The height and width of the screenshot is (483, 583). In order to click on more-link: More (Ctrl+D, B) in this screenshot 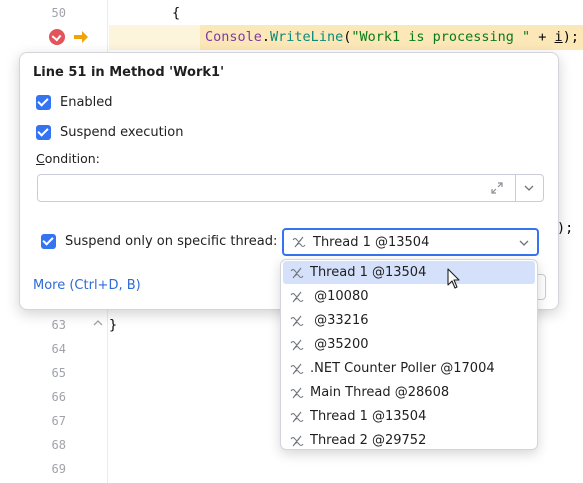, I will do `click(87, 285)`.